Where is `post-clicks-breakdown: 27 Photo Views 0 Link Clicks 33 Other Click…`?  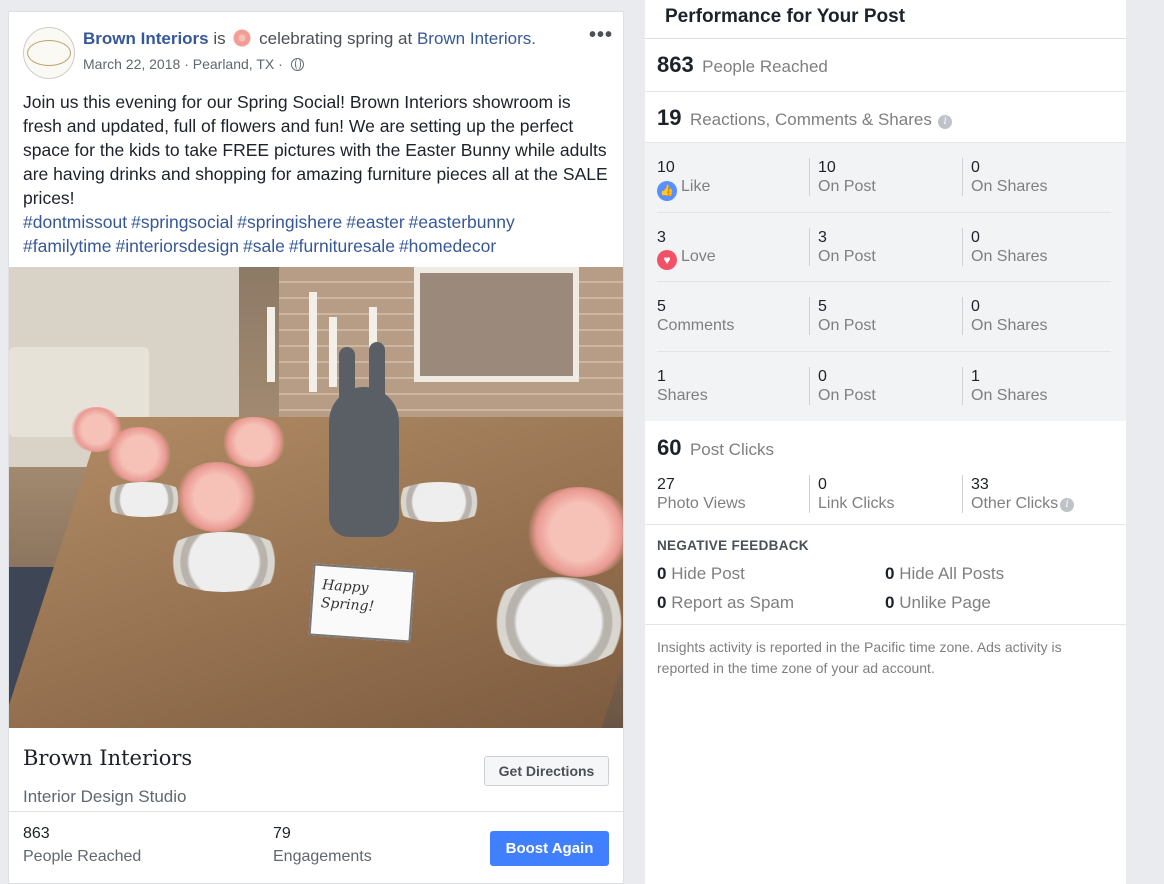 post-clicks-breakdown: 27 Photo Views 0 Link Clicks 33 Other Click… is located at coordinates (877, 495).